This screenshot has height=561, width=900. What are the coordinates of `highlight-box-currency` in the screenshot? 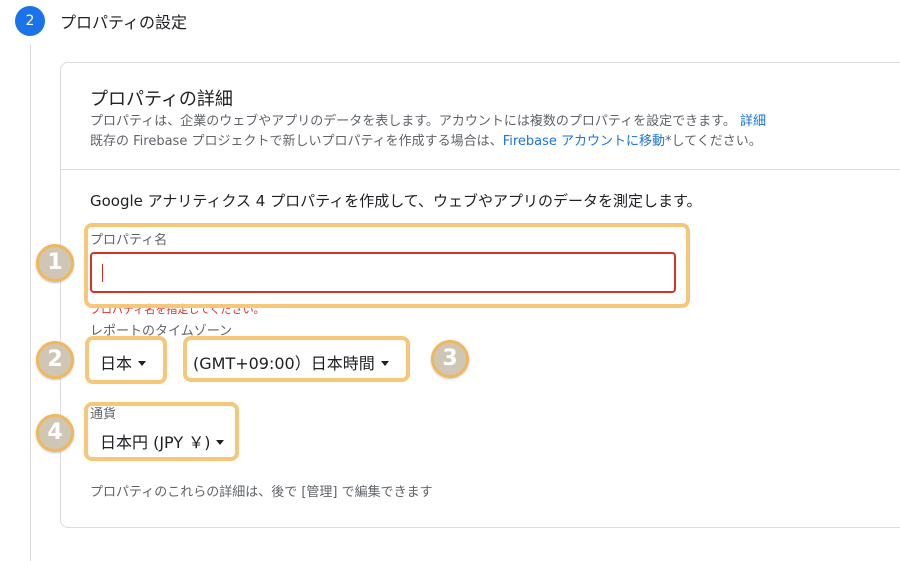 It's located at (161, 431).